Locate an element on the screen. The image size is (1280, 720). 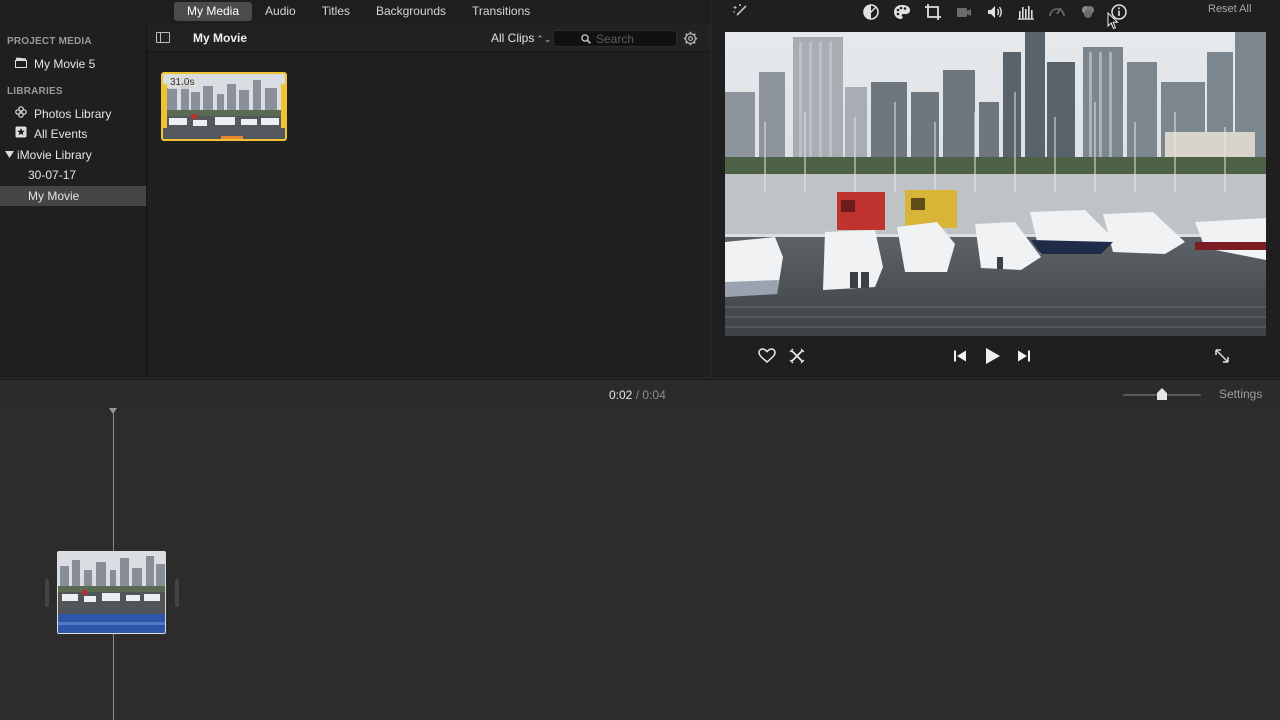
sidebar-item-my-movie: My Movie is located at coordinates (73, 196).